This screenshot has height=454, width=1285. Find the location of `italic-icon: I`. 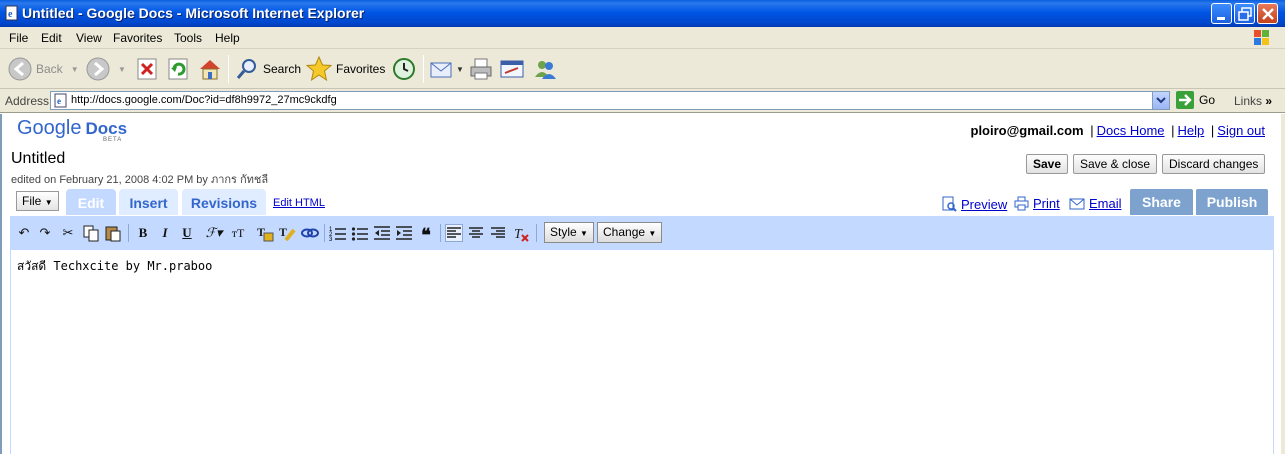

italic-icon: I is located at coordinates (165, 233).